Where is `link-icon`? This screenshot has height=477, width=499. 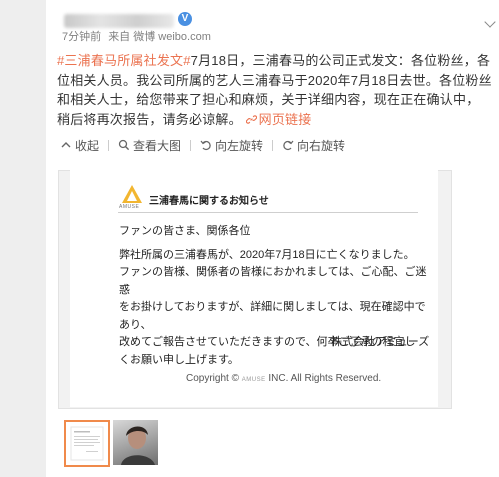
link-icon is located at coordinates (251, 119).